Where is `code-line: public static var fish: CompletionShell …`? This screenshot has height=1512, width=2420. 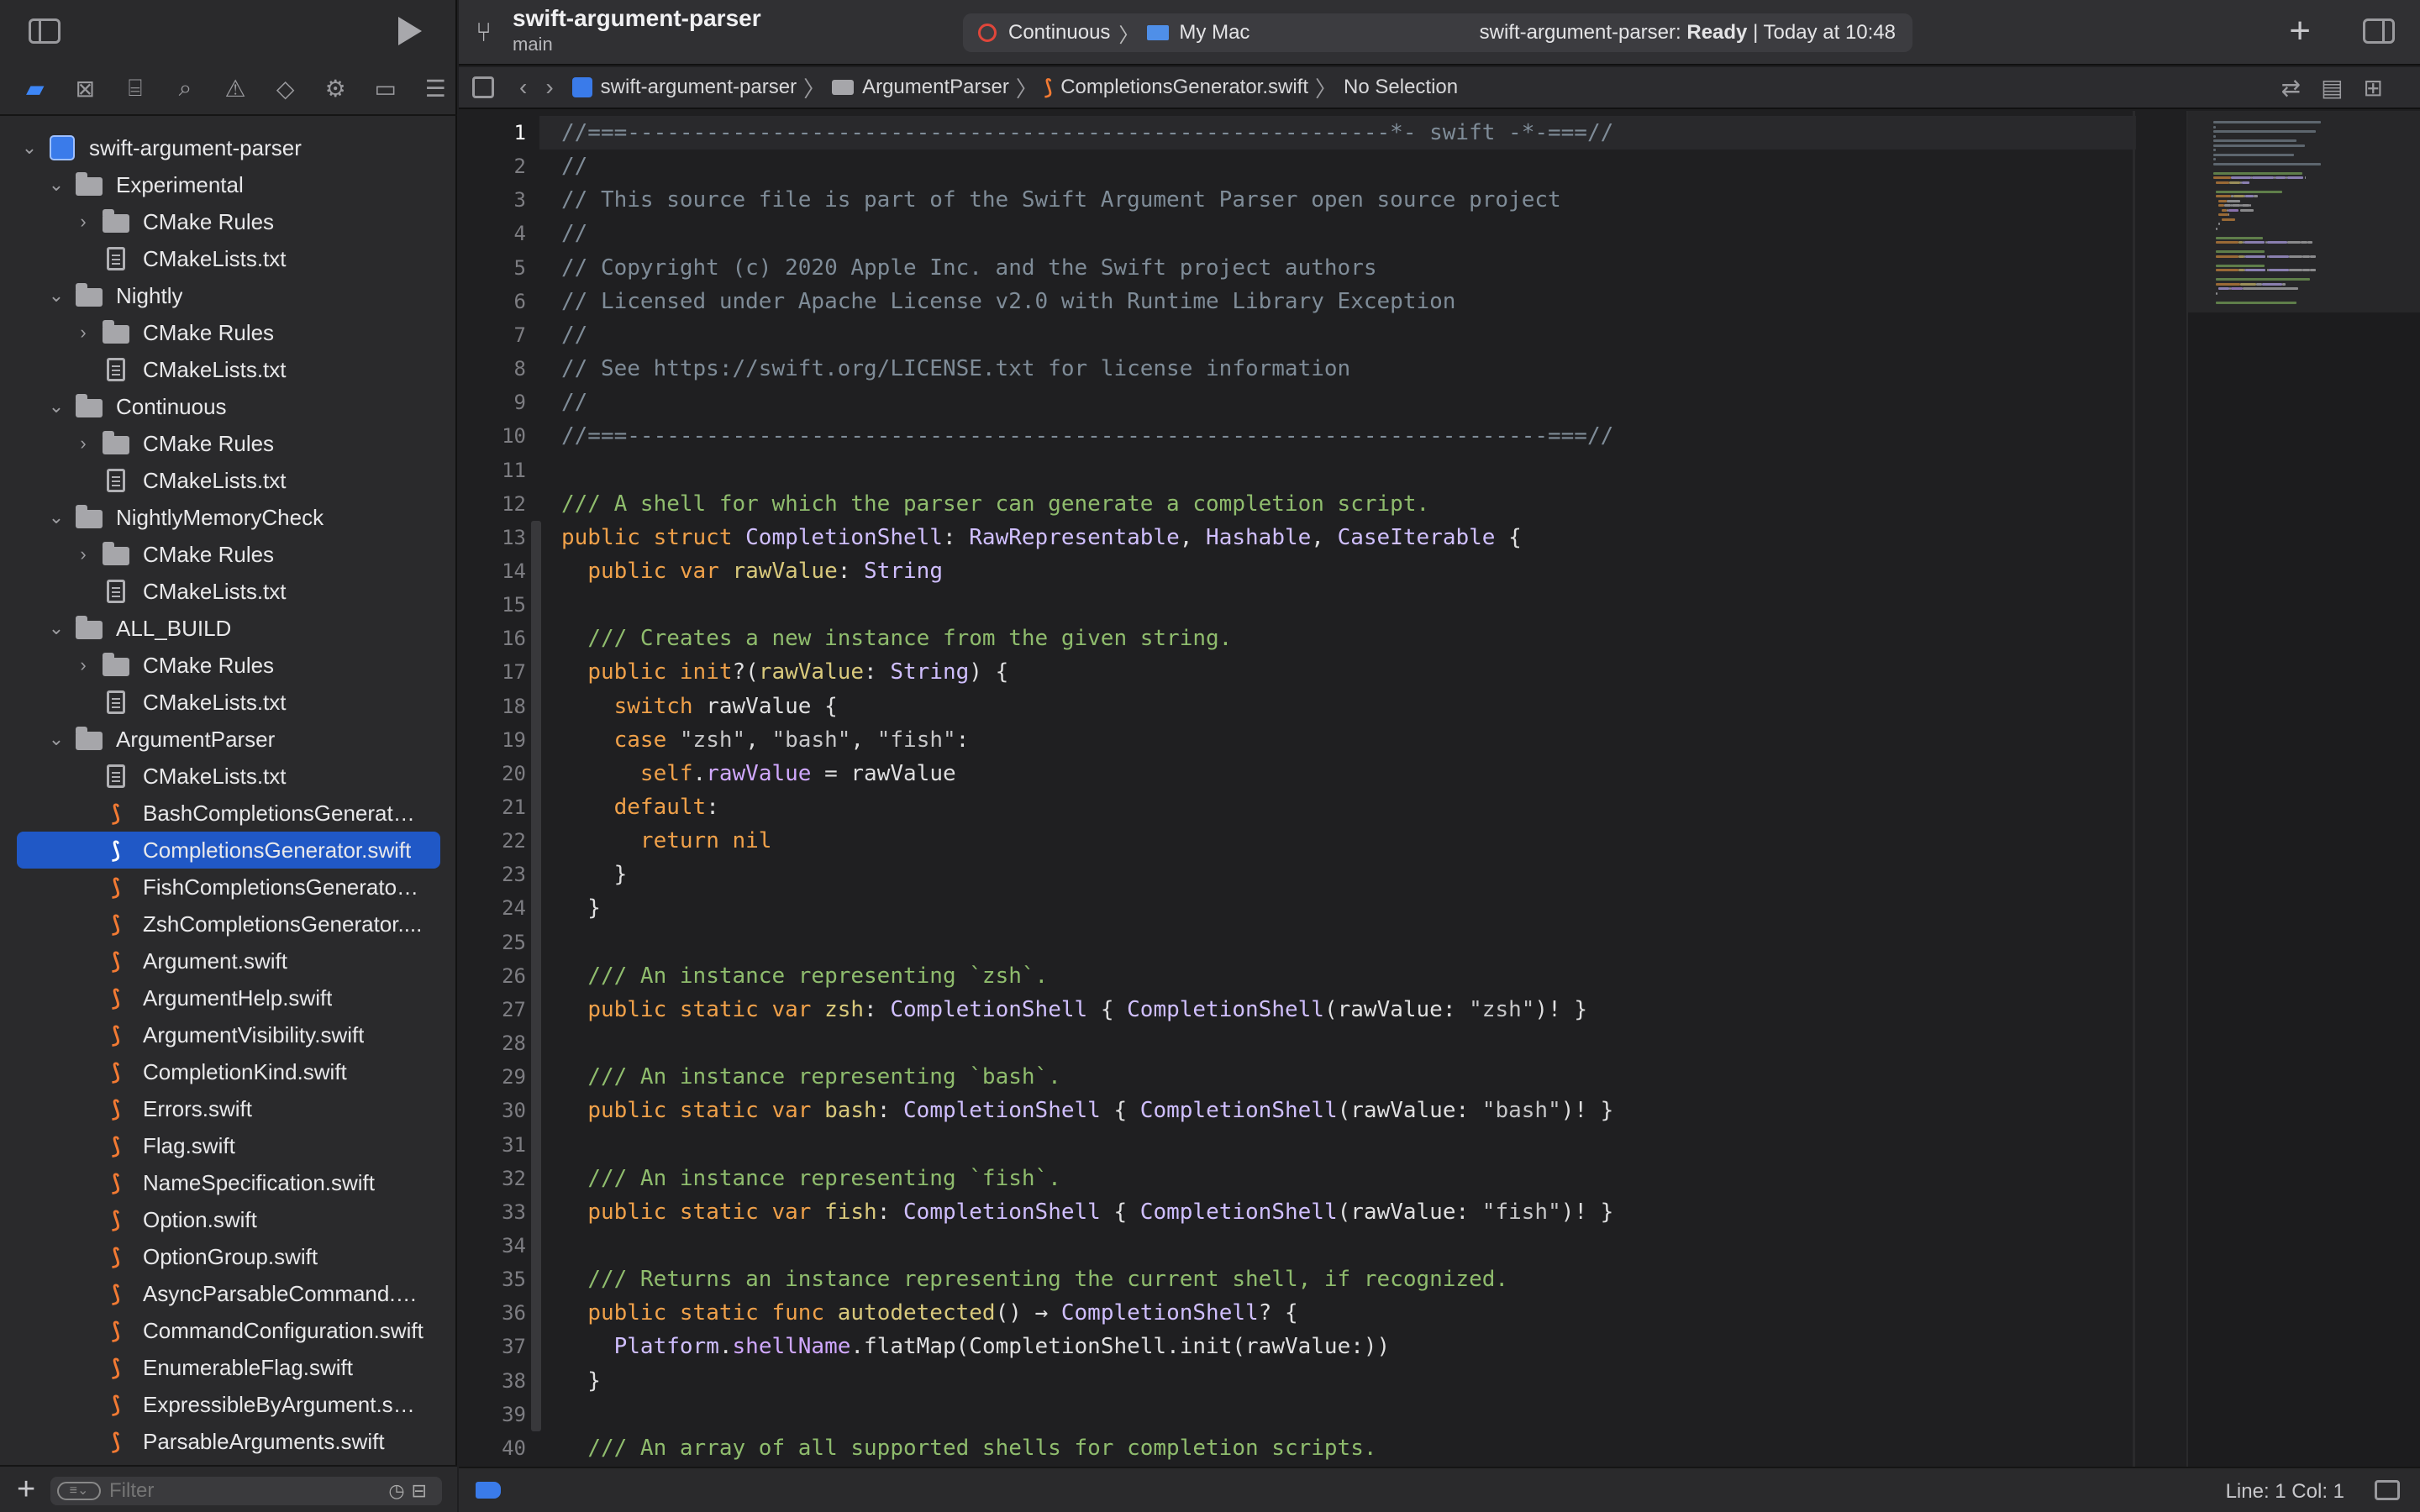 code-line: public static var fish: CompletionShell … is located at coordinates (1087, 1212).